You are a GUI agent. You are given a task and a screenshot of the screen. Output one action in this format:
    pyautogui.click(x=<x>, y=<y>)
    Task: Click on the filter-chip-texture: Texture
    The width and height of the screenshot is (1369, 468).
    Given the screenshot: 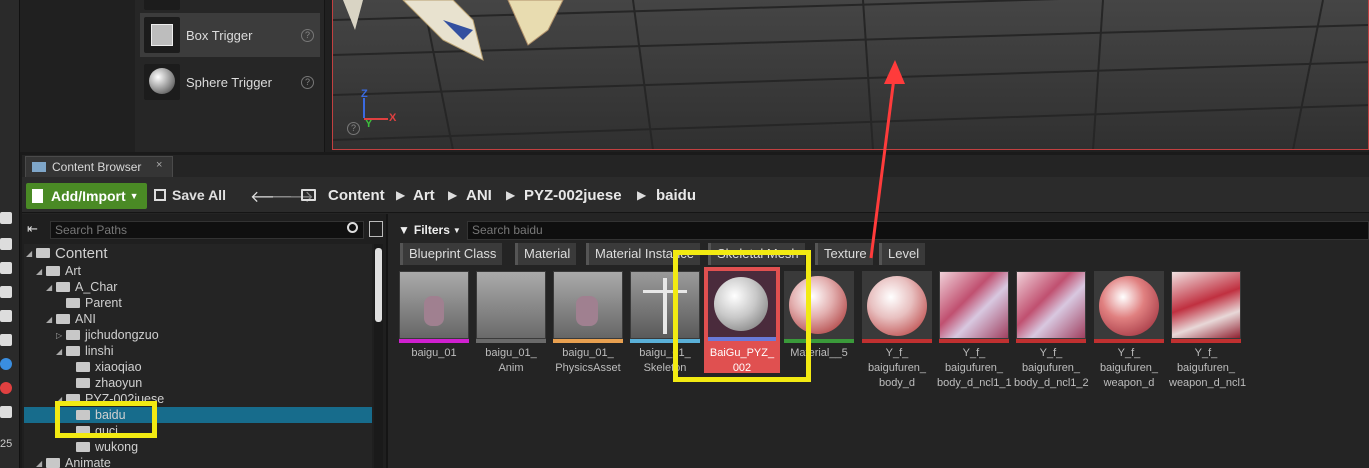 What is the action you would take?
    pyautogui.click(x=844, y=254)
    